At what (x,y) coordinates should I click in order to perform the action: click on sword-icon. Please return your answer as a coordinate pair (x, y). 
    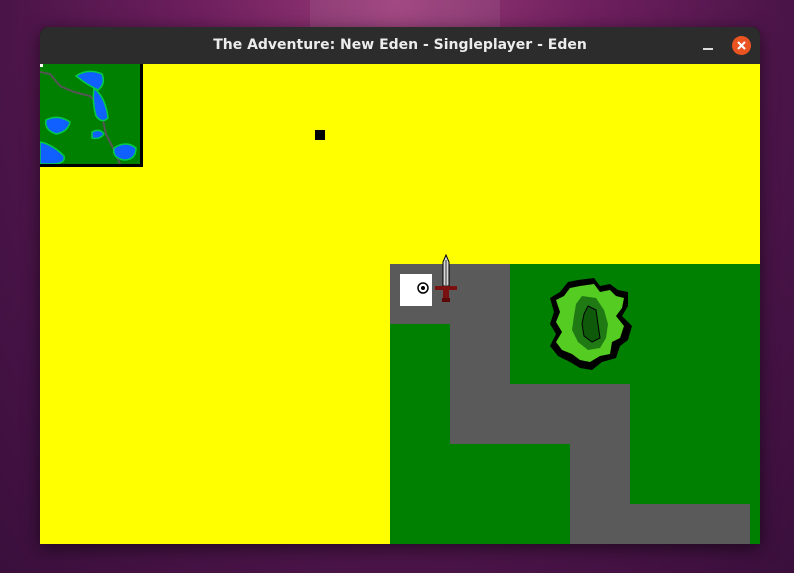
    Looking at the image, I should click on (446, 279).